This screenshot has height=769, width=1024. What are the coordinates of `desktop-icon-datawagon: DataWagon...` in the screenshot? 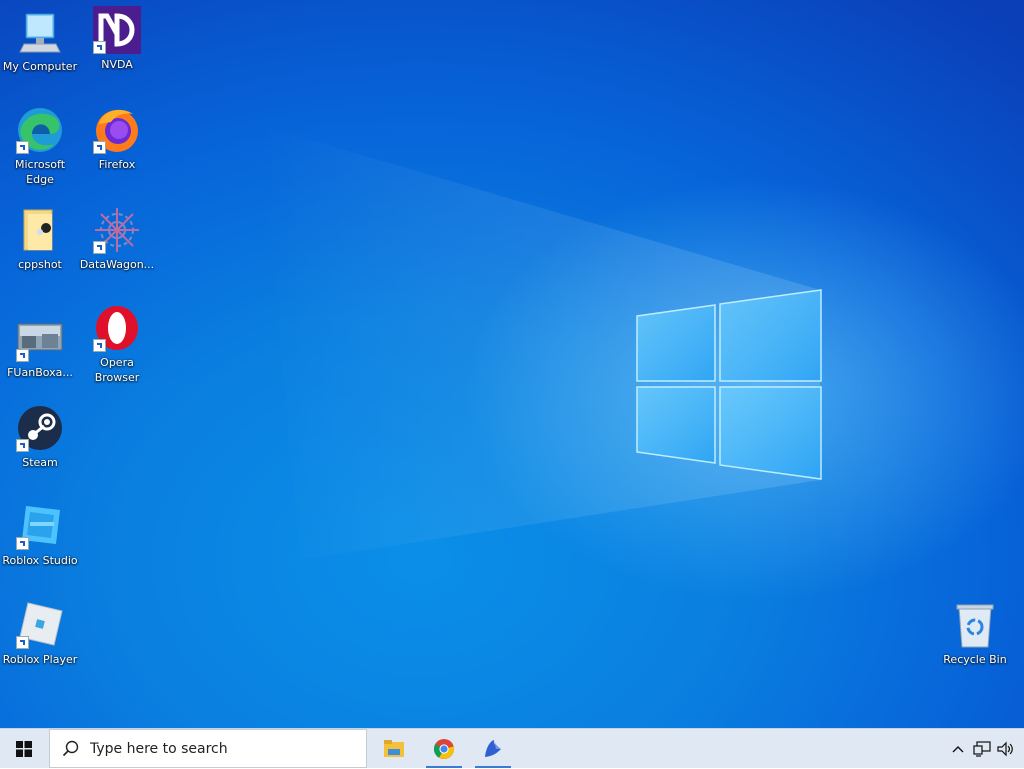 It's located at (117, 239).